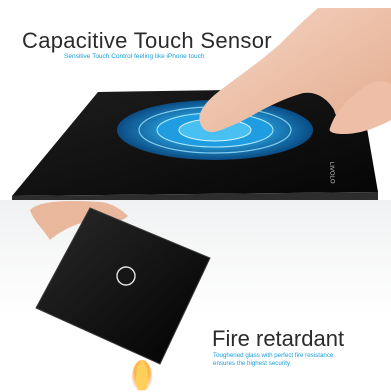  I want to click on panel-brand-logo: LIVOLO, so click(331, 173).